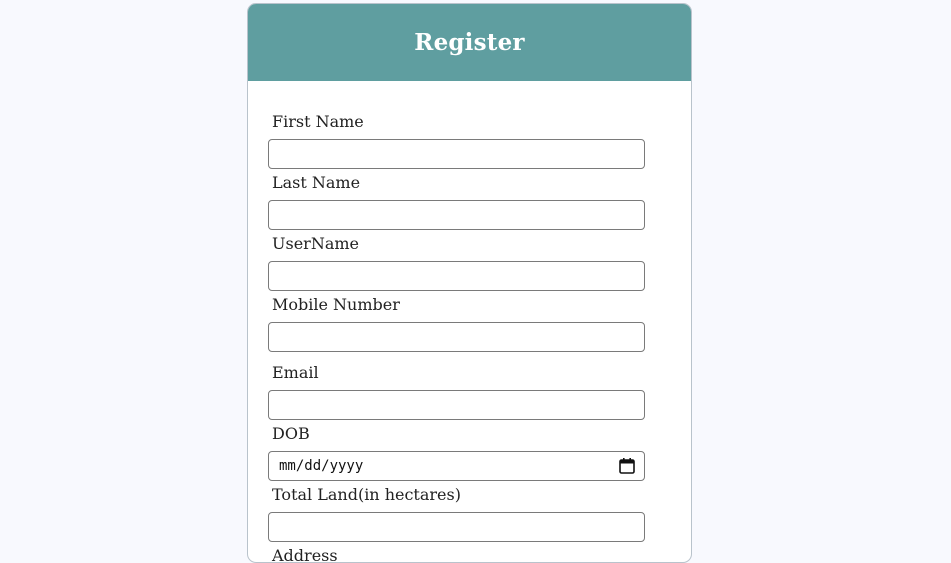  I want to click on dob-placeholder: mm/dd/yyyy, so click(321, 466).